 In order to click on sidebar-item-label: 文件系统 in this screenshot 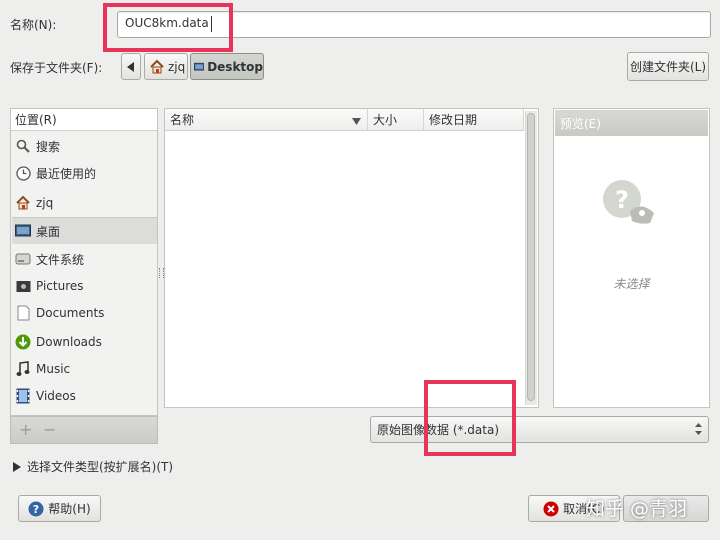, I will do `click(60, 259)`.